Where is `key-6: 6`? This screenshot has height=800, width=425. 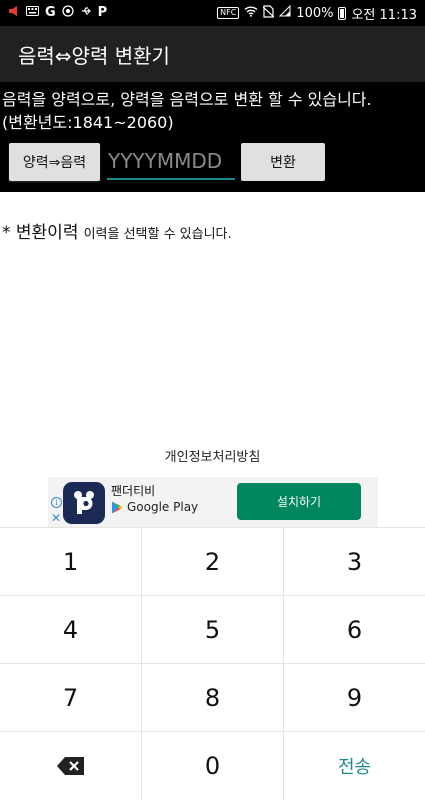 key-6: 6 is located at coordinates (354, 630).